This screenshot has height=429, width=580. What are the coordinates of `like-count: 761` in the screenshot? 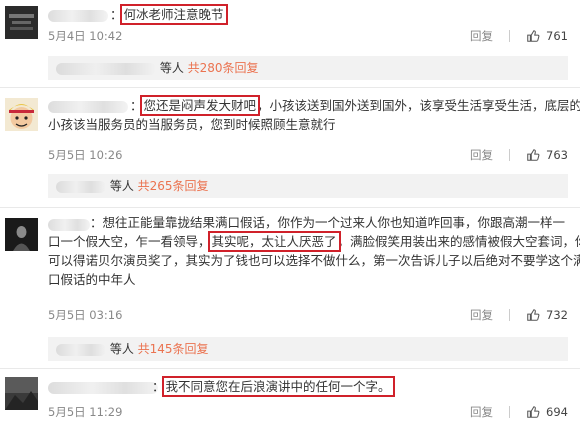 It's located at (557, 36).